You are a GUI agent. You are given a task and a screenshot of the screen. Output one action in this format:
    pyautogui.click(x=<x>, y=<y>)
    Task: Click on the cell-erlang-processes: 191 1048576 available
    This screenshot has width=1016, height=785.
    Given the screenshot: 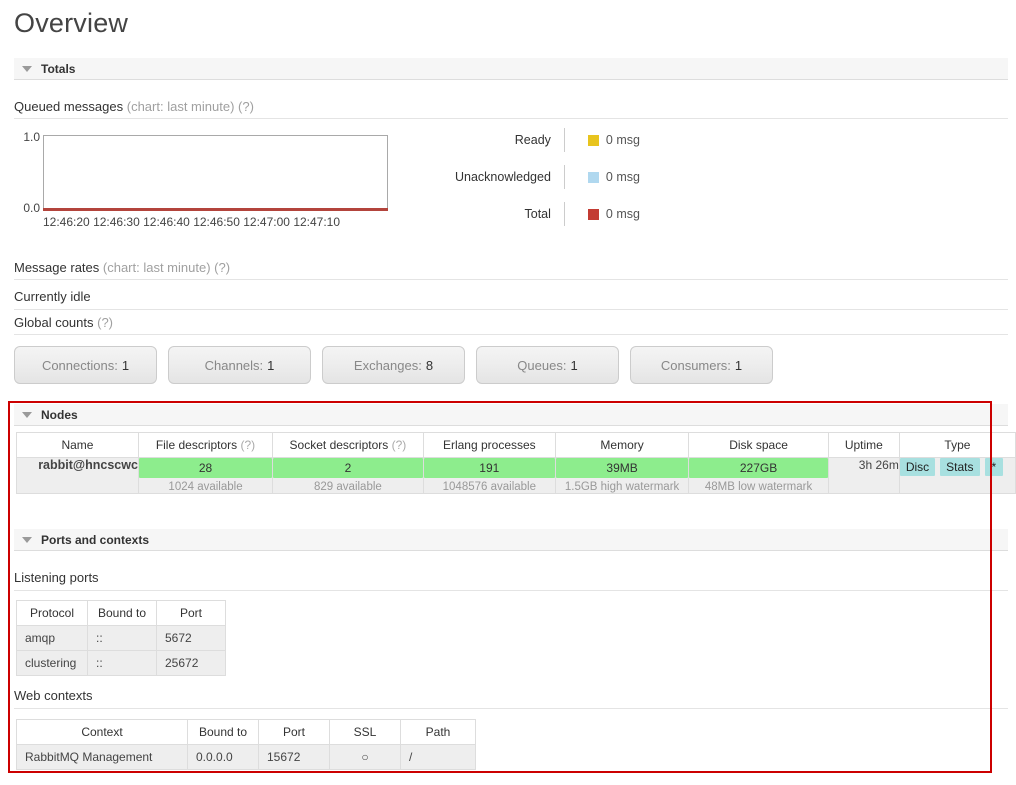 What is the action you would take?
    pyautogui.click(x=489, y=475)
    